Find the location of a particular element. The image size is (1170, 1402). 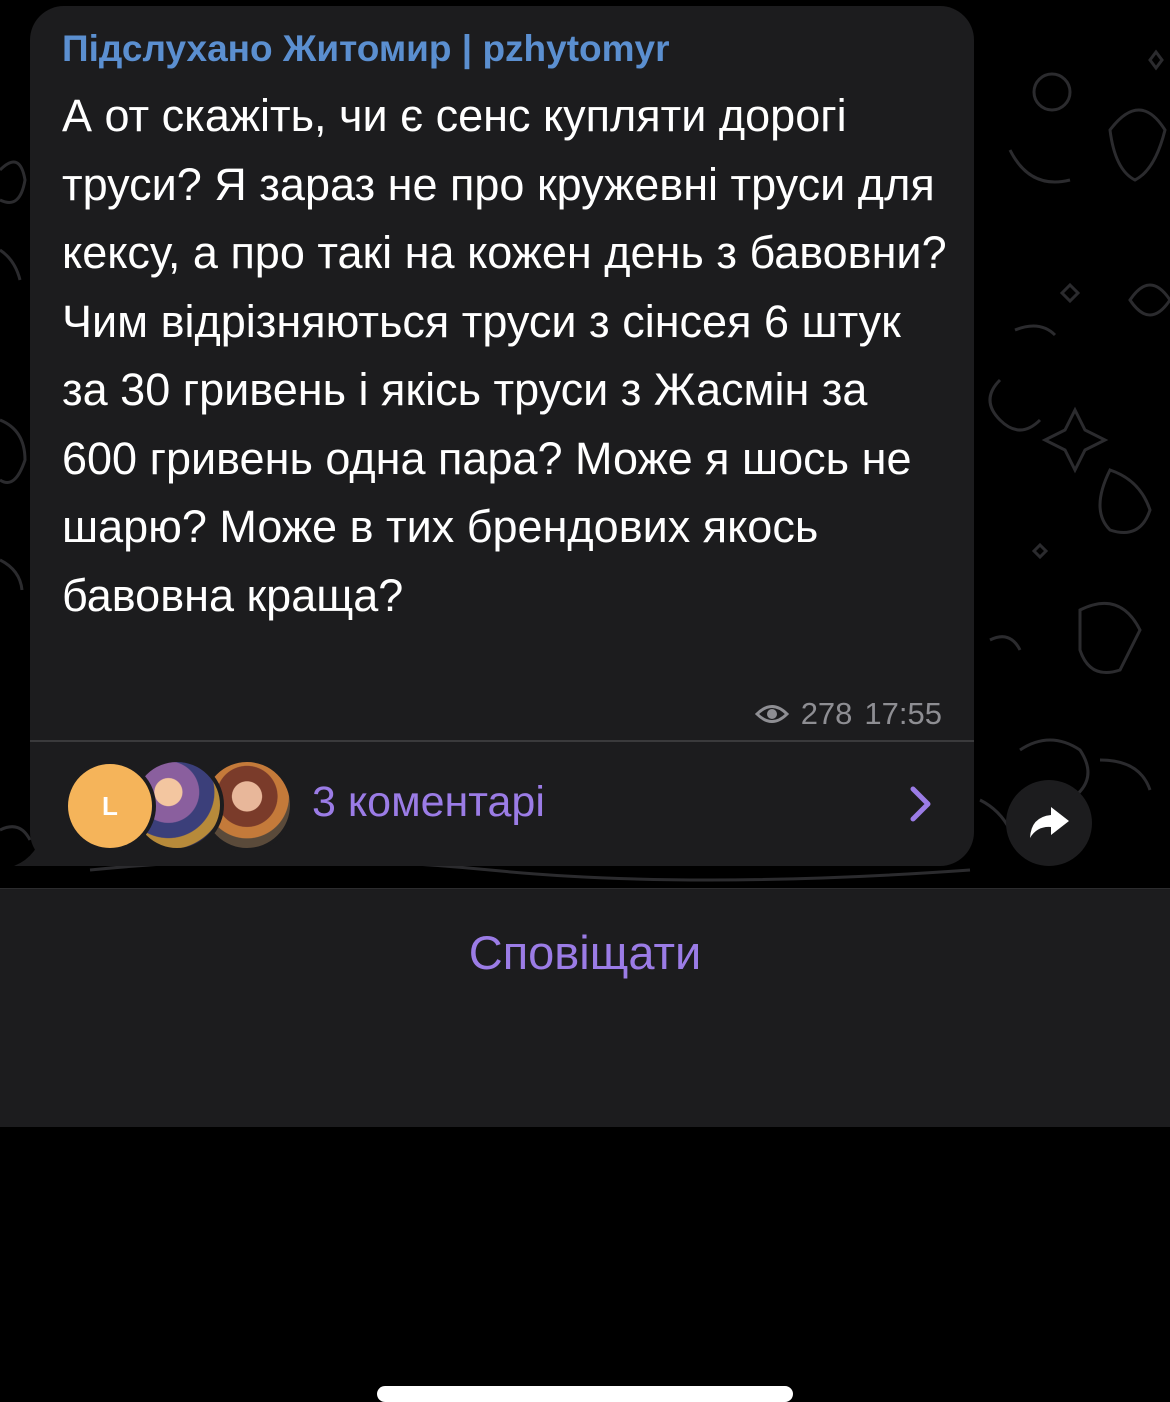

views-eye-icon is located at coordinates (771, 714).